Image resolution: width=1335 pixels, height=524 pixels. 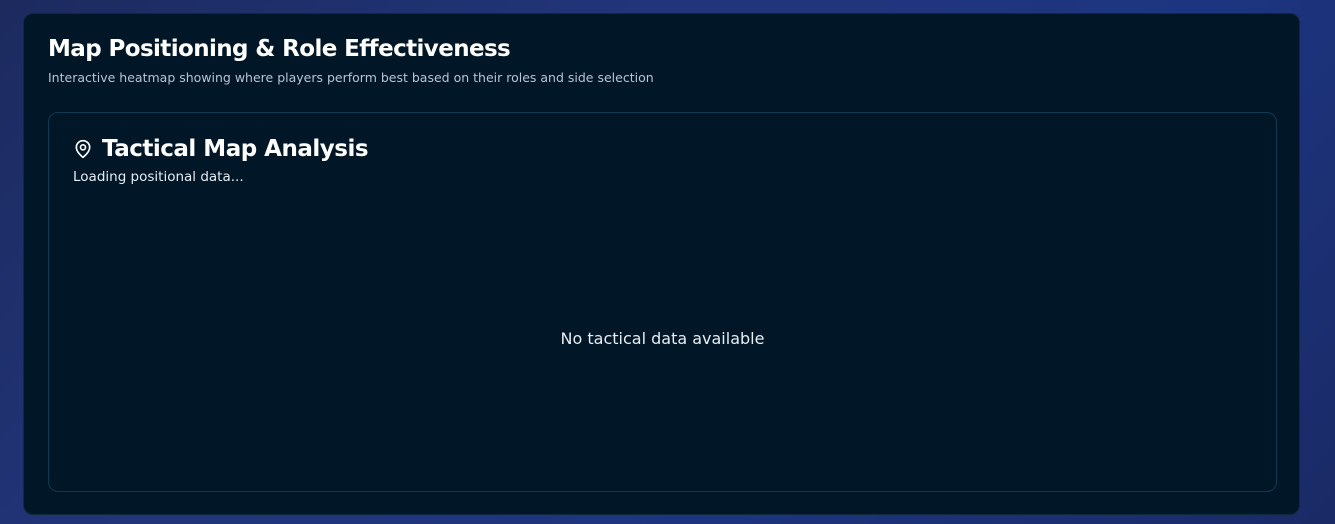 I want to click on section-title: Map Positioning & Role Effectiveness, so click(x=279, y=49).